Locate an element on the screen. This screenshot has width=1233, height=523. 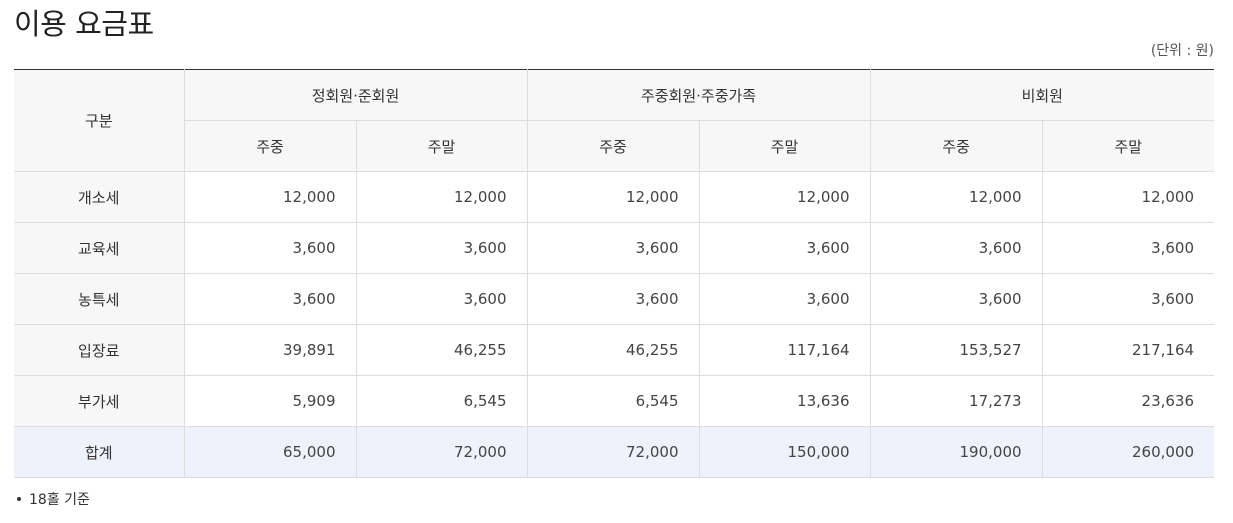
table-cell: 13,636 is located at coordinates (784, 401).